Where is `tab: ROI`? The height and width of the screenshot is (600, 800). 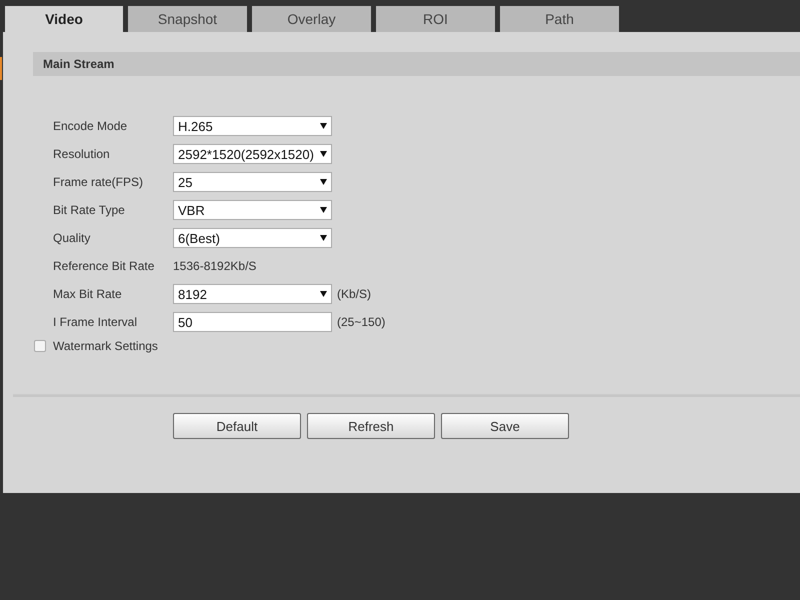 tab: ROI is located at coordinates (435, 19).